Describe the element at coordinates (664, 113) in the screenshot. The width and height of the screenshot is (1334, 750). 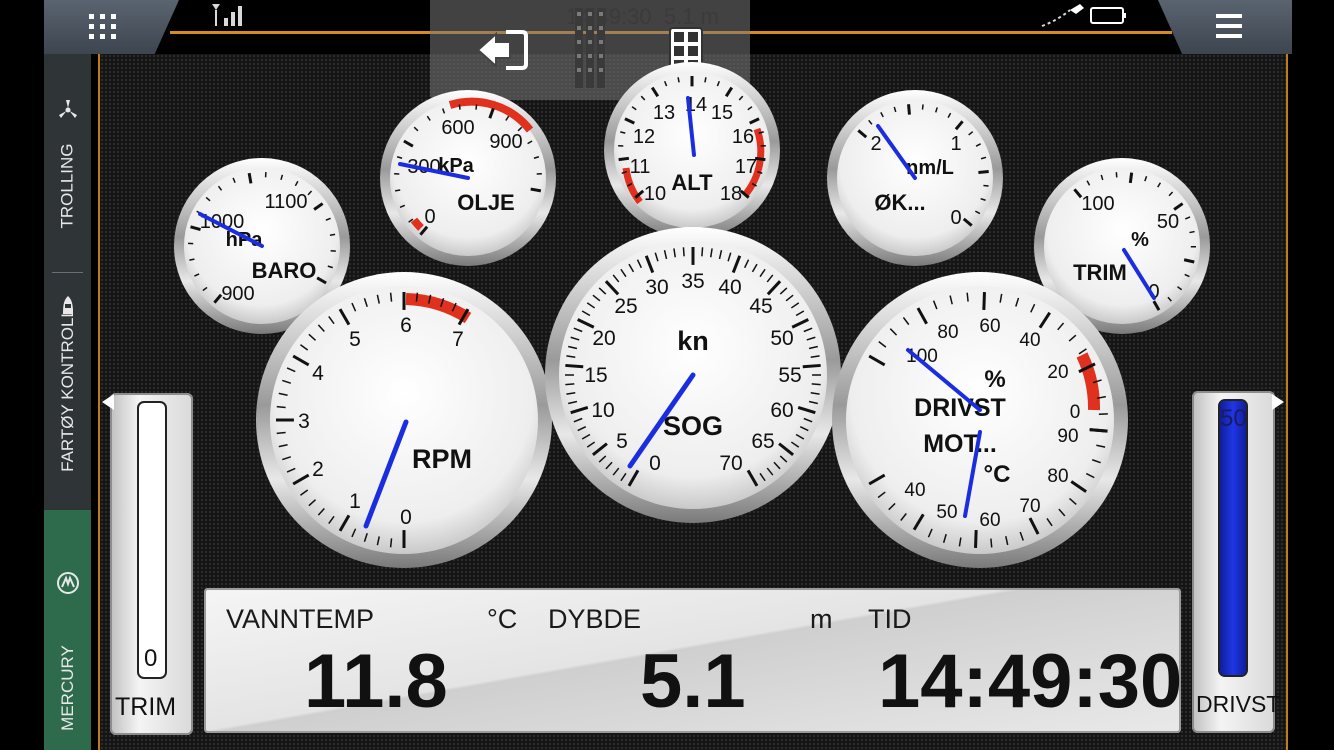
I see `alt-tick-label: 13` at that location.